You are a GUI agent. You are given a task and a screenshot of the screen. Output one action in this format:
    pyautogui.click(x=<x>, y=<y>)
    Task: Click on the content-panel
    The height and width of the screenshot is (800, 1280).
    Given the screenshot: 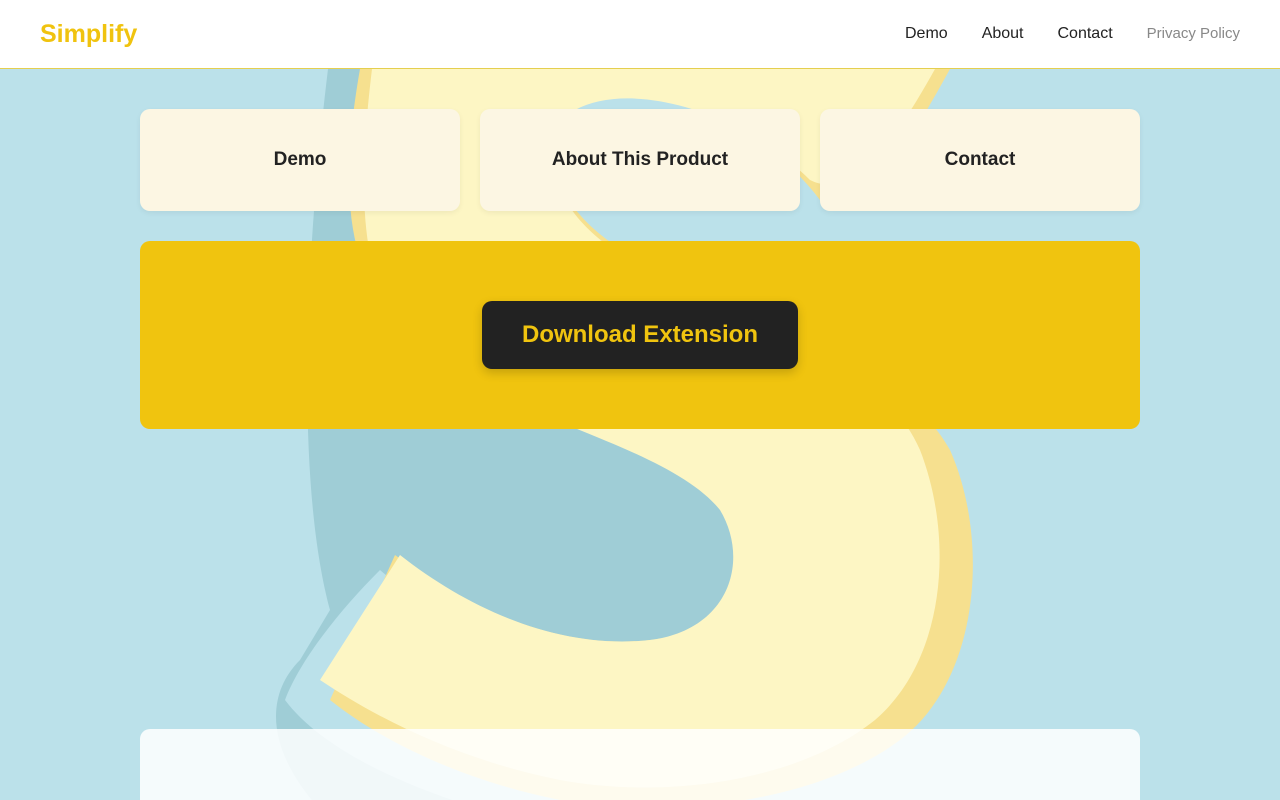 What is the action you would take?
    pyautogui.click(x=640, y=764)
    